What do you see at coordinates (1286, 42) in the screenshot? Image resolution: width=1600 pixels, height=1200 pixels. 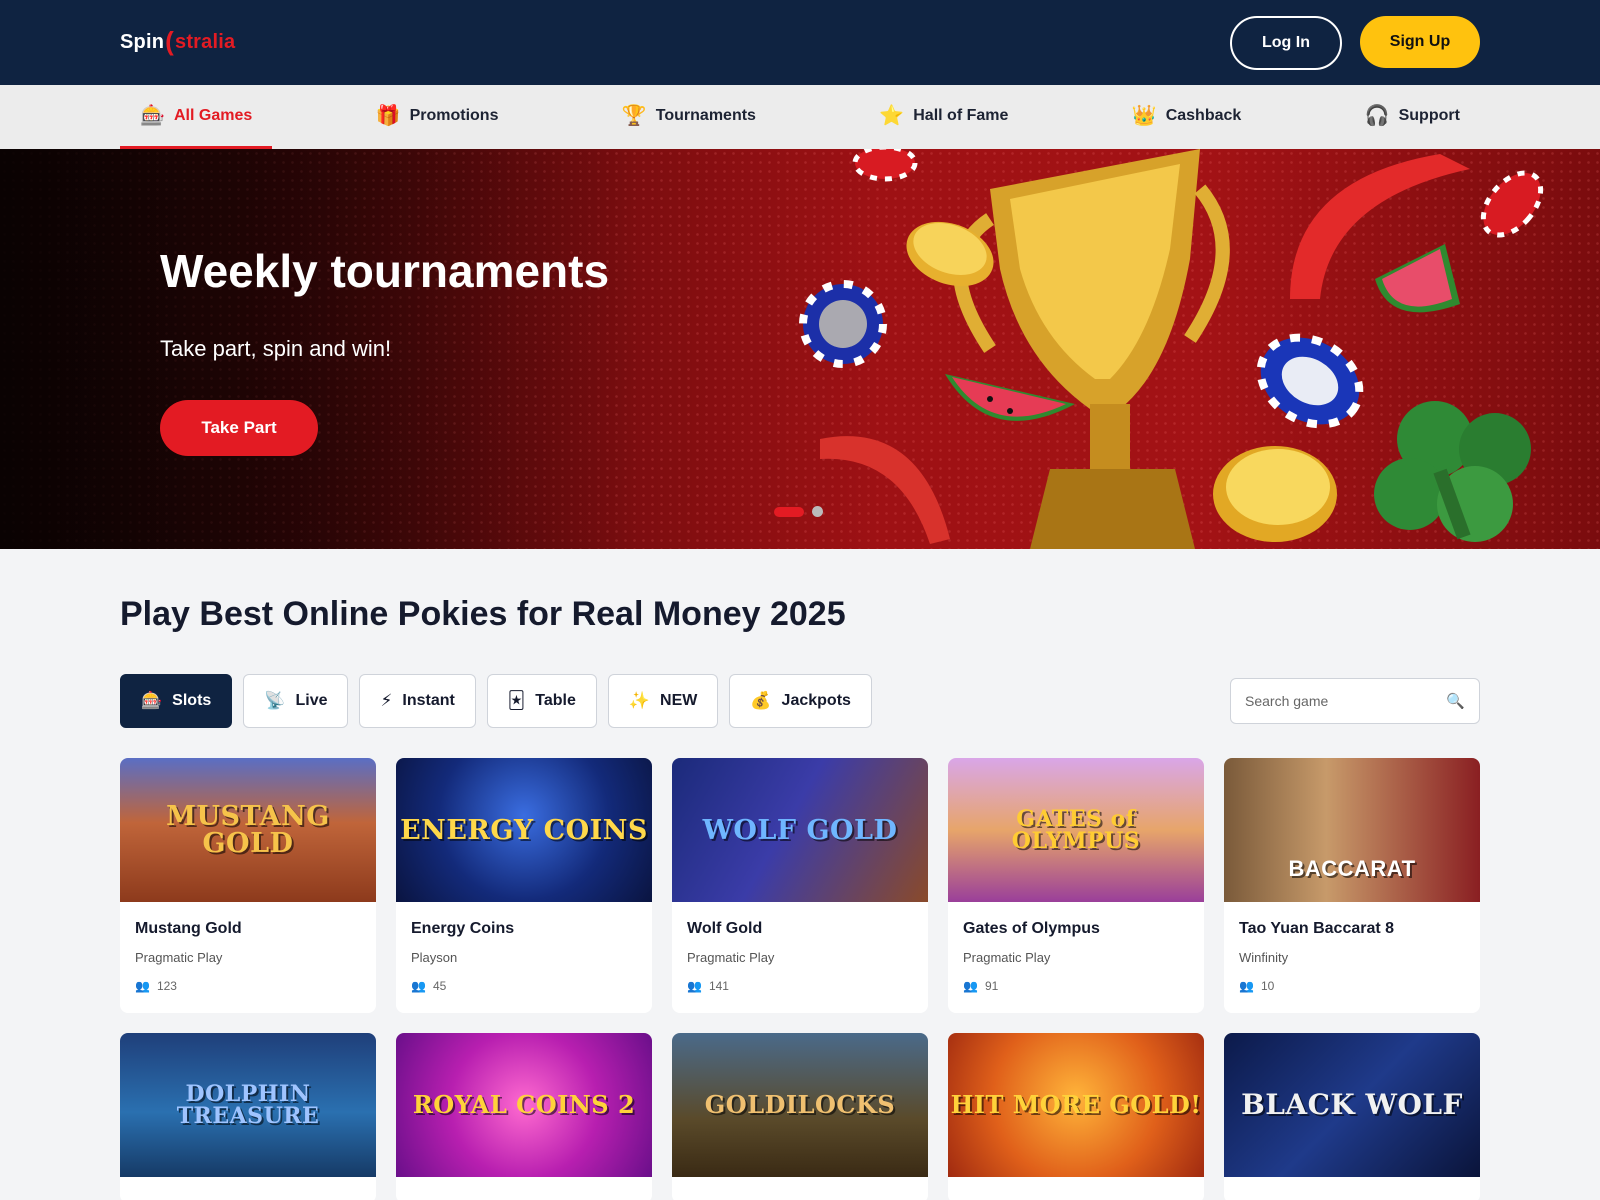 I see `login-button: Log In` at bounding box center [1286, 42].